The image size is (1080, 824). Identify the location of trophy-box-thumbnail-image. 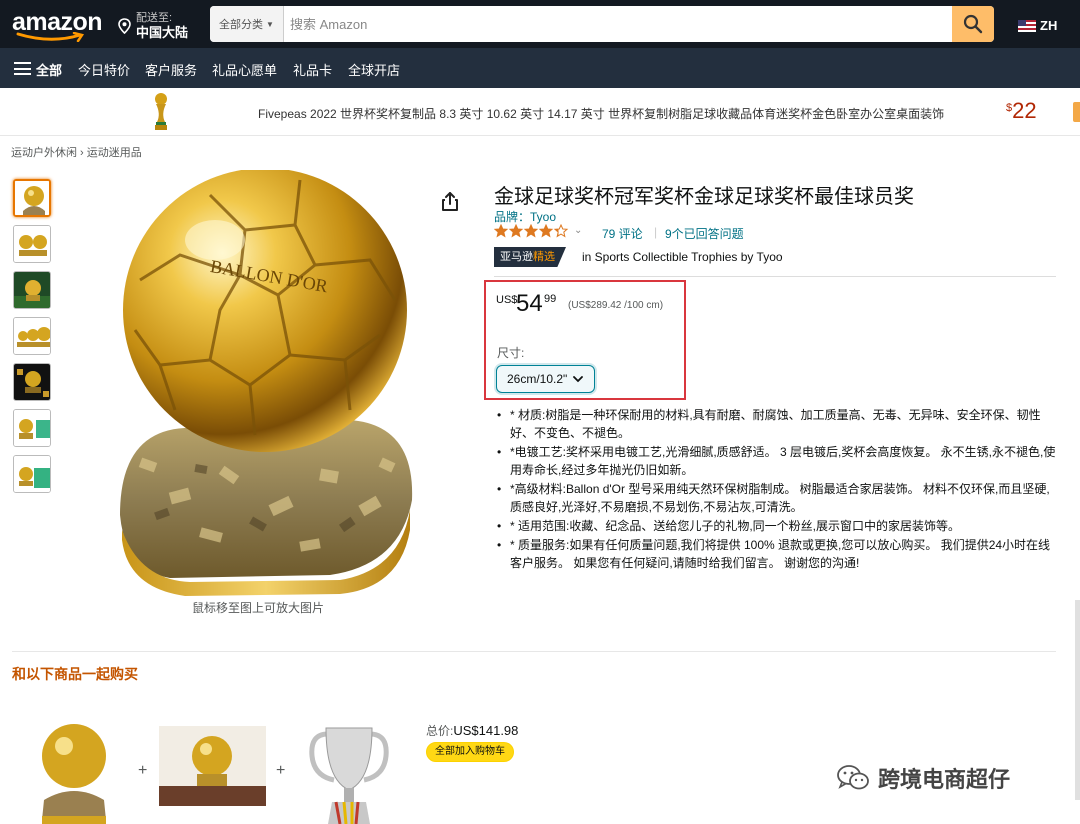
(32, 474).